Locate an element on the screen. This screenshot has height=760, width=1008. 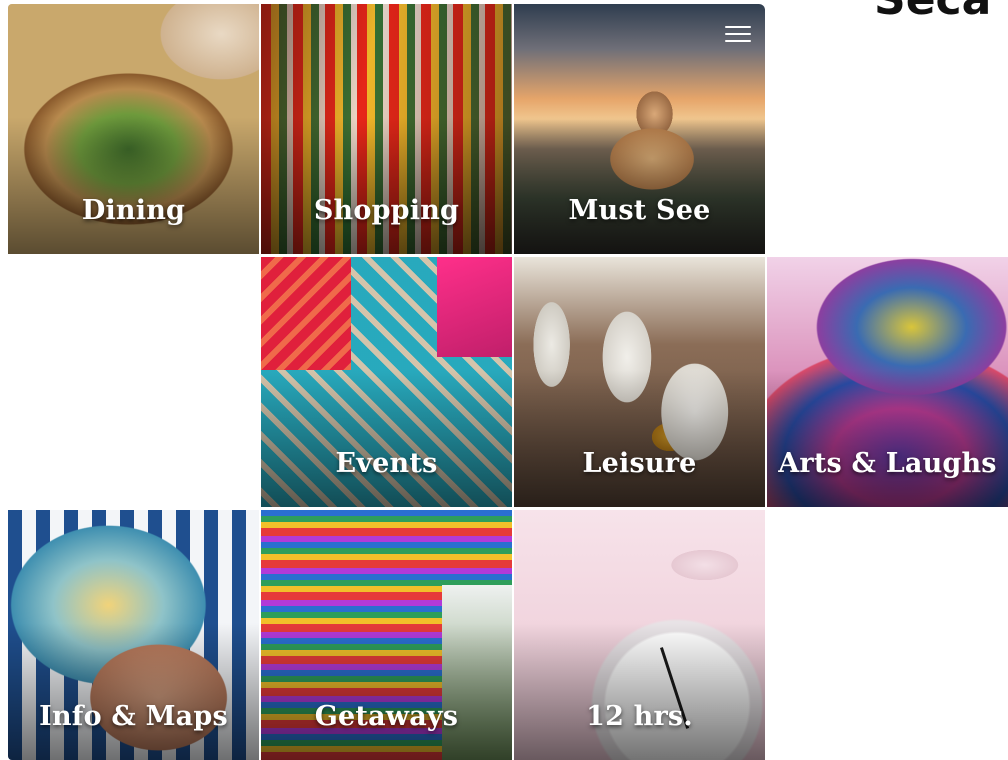
tile-leisure: Leisure is located at coordinates (639, 382).